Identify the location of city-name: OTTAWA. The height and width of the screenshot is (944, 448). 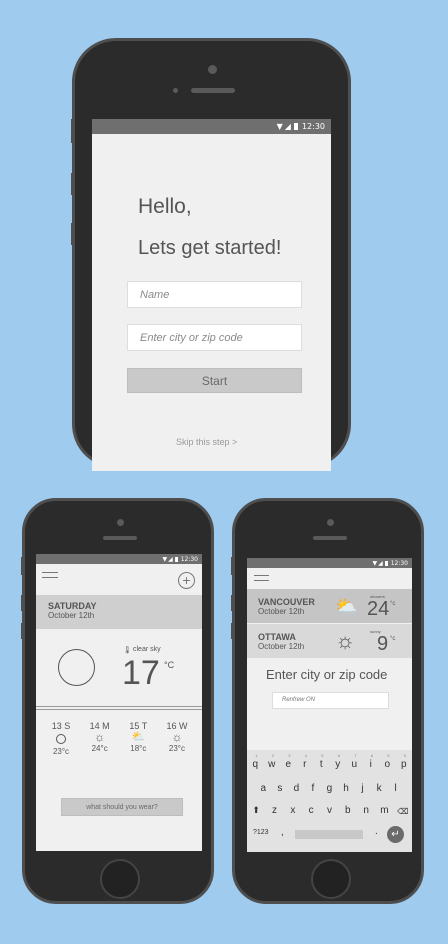
(277, 637).